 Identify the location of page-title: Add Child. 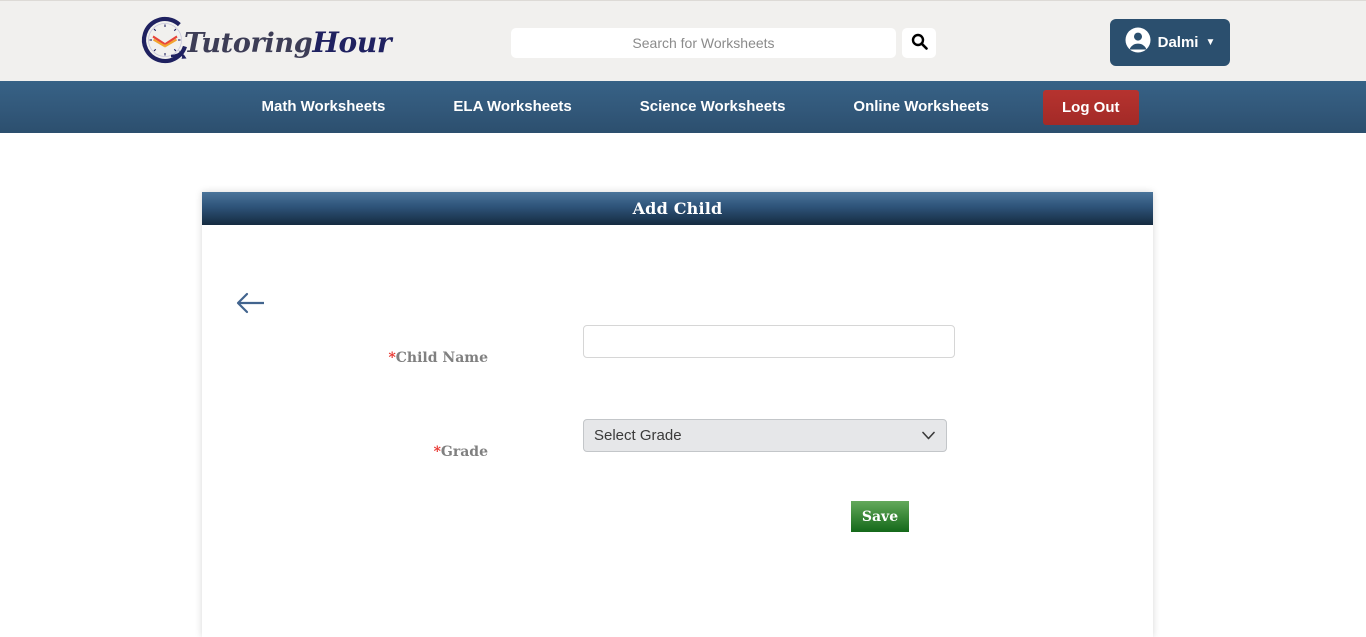
(677, 208).